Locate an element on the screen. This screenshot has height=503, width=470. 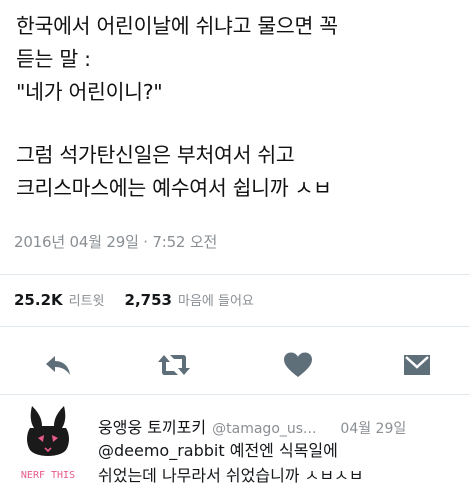
tweet-text-line: 한국에서 어린이날에 쉬냐고 물으면 꼭 is located at coordinates (177, 26).